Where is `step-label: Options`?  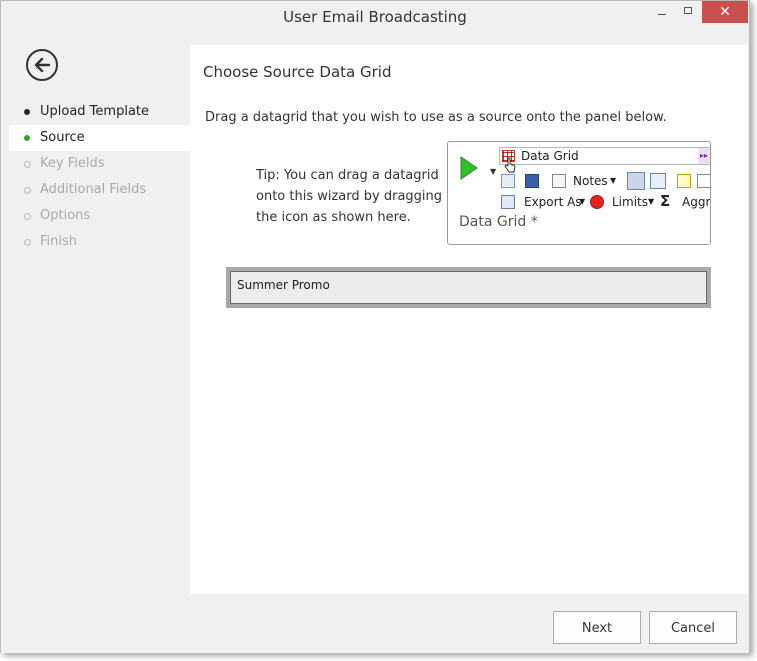
step-label: Options is located at coordinates (65, 215).